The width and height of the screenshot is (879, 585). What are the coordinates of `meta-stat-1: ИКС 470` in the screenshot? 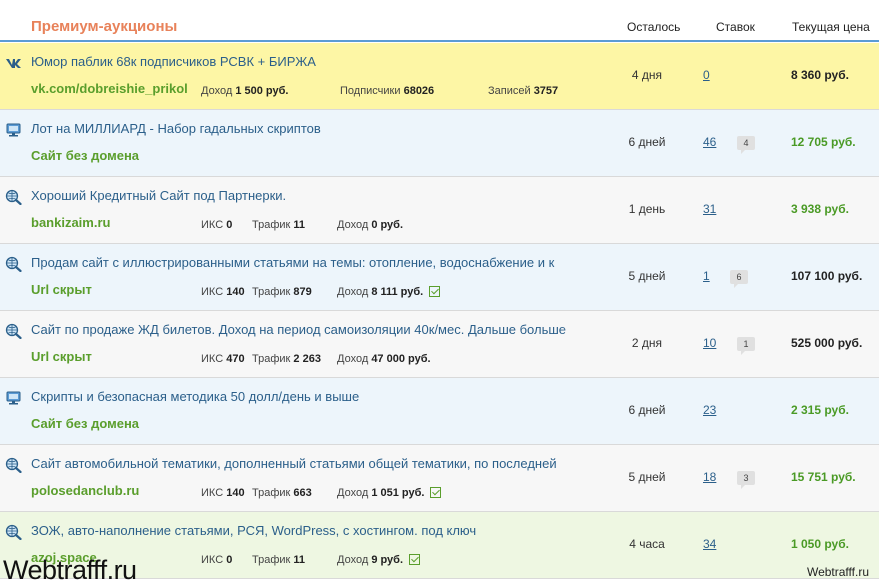 It's located at (223, 359).